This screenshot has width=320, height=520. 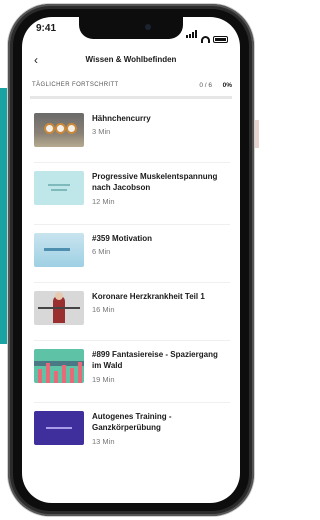 I want to click on list-item: Koronare Herzkrankheit Teil 1 16 Min, so click(x=132, y=314).